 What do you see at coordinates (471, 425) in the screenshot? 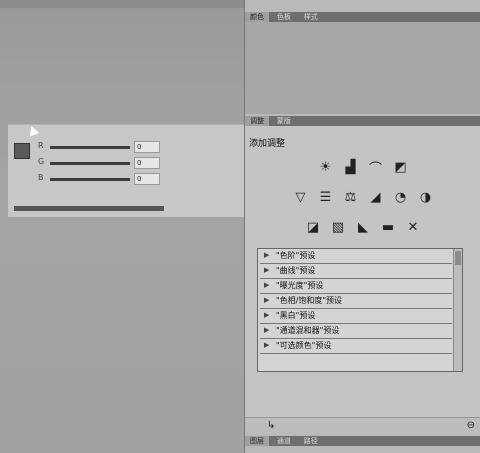
I see `delete-icon: ⊖` at bounding box center [471, 425].